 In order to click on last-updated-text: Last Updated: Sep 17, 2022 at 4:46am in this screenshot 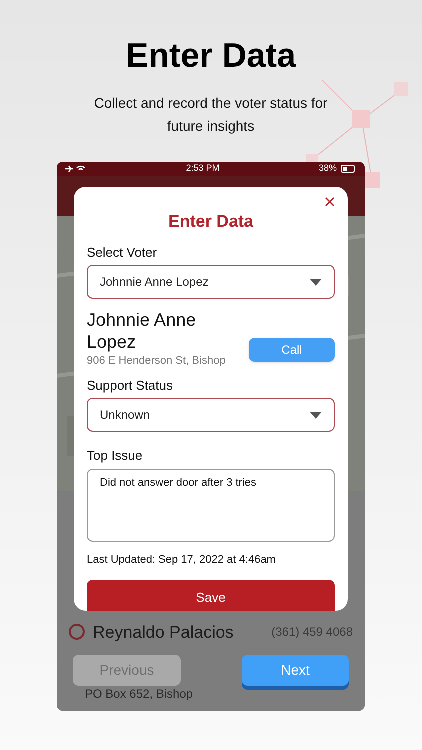, I will do `click(182, 560)`.